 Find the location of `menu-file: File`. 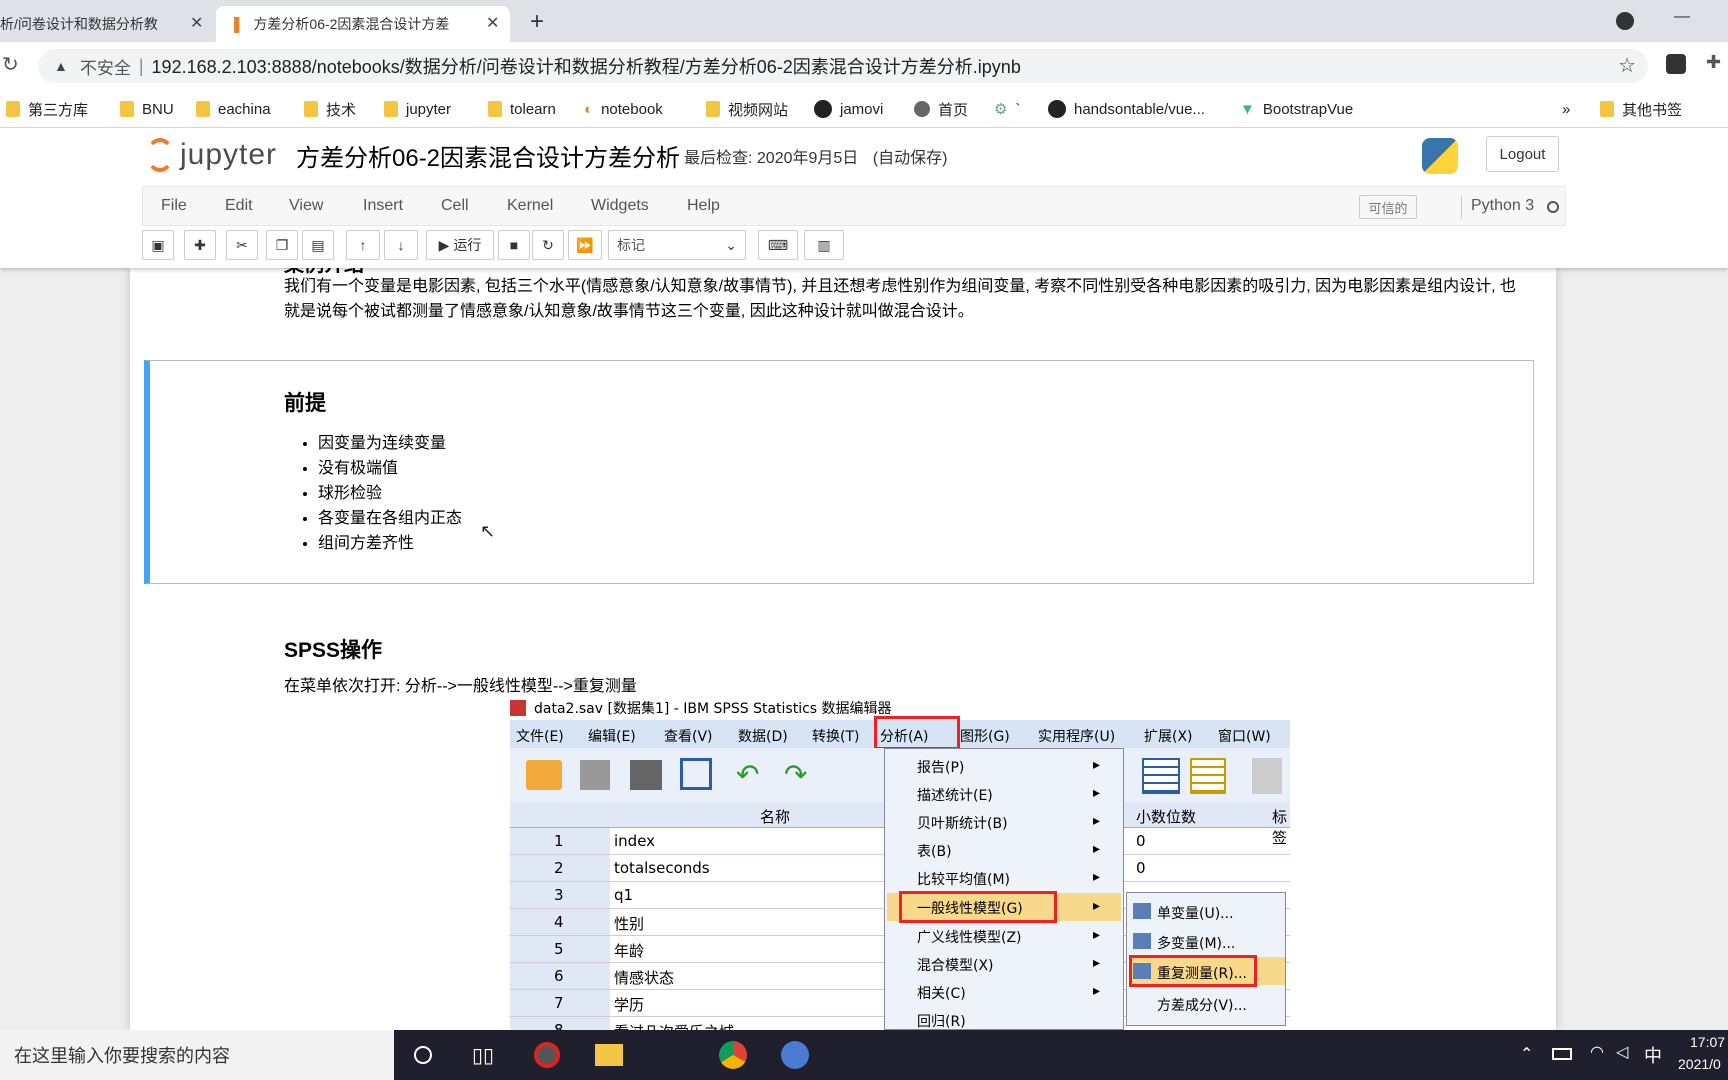

menu-file: File is located at coordinates (174, 206).